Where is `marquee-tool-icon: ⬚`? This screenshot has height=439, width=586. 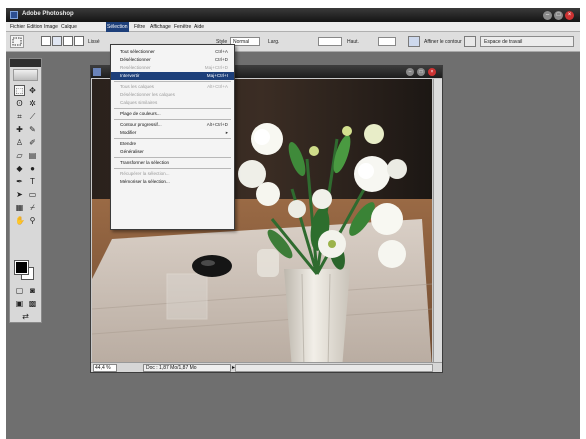
marquee-tool-icon: ⬚ is located at coordinates (19, 90).